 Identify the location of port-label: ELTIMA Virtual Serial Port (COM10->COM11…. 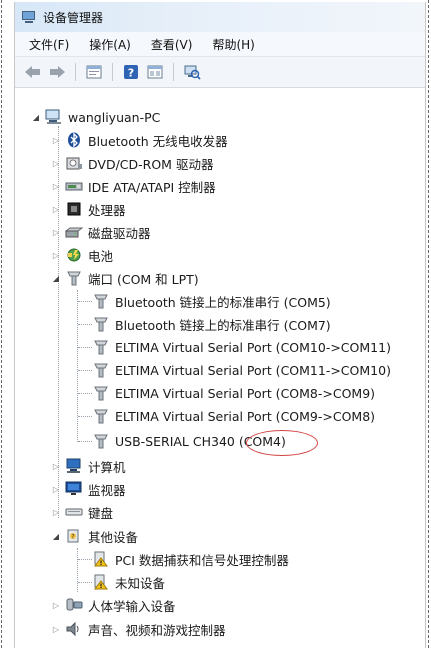
(253, 347).